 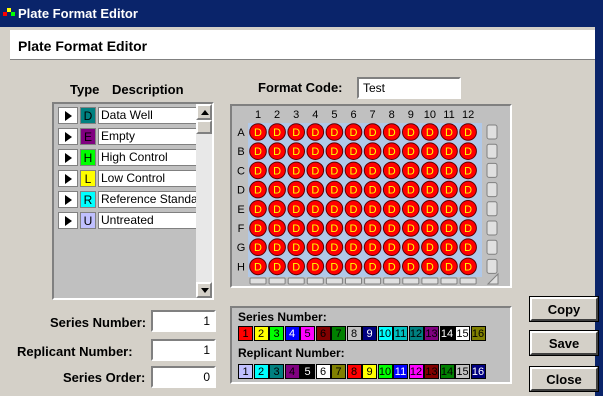 I want to click on row-header: A, so click(x=241, y=133).